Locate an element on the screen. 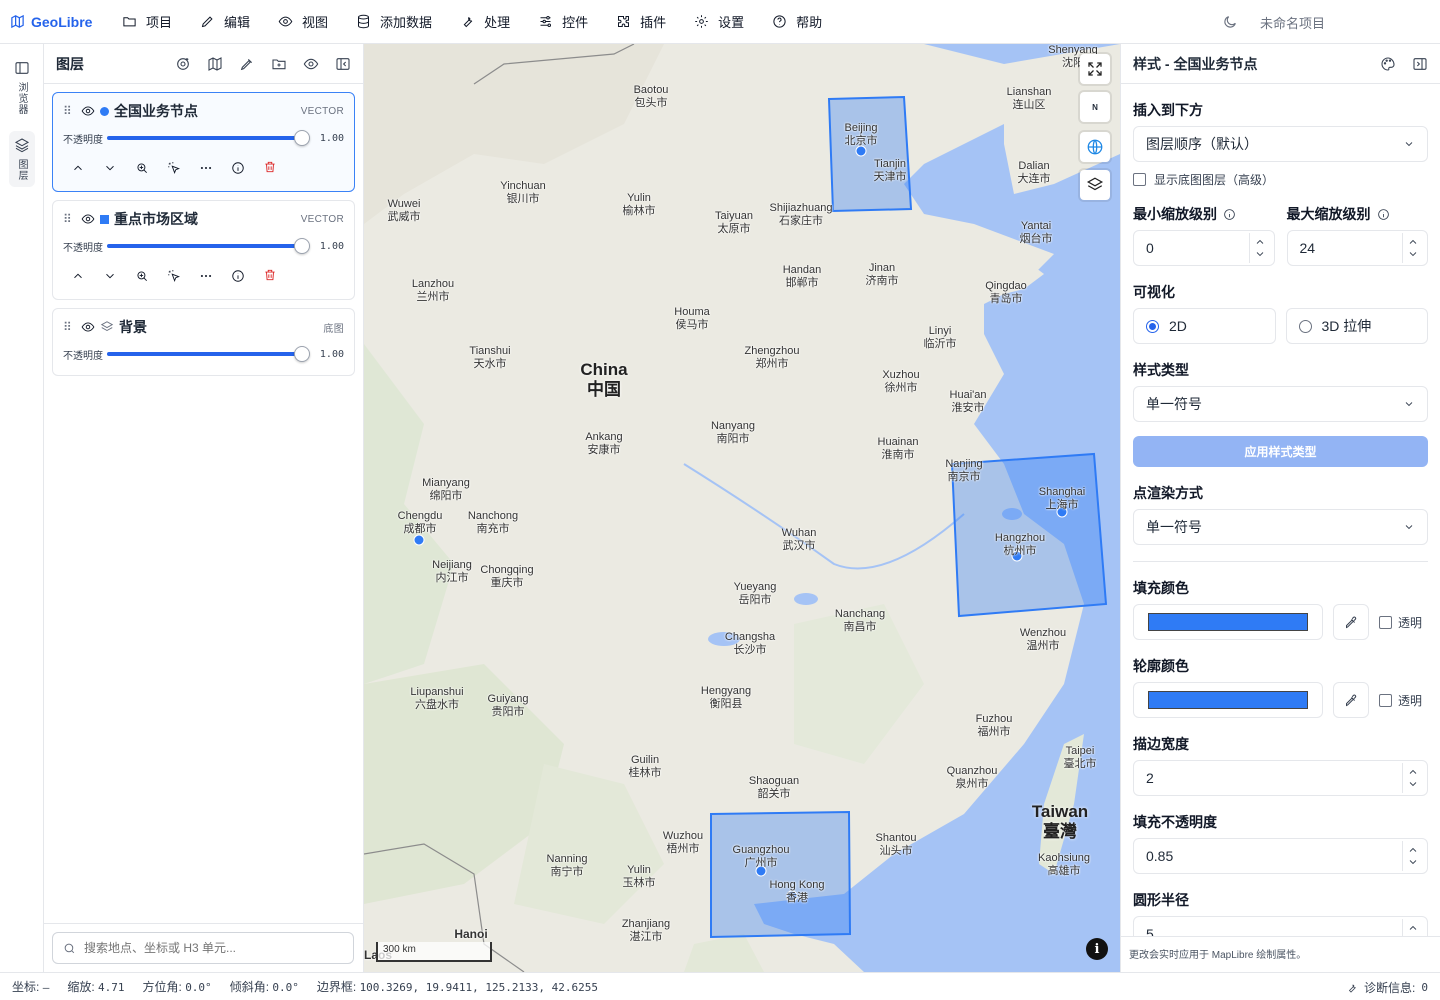 The image size is (1440, 1000). menu-view: 视图 is located at coordinates (303, 22).